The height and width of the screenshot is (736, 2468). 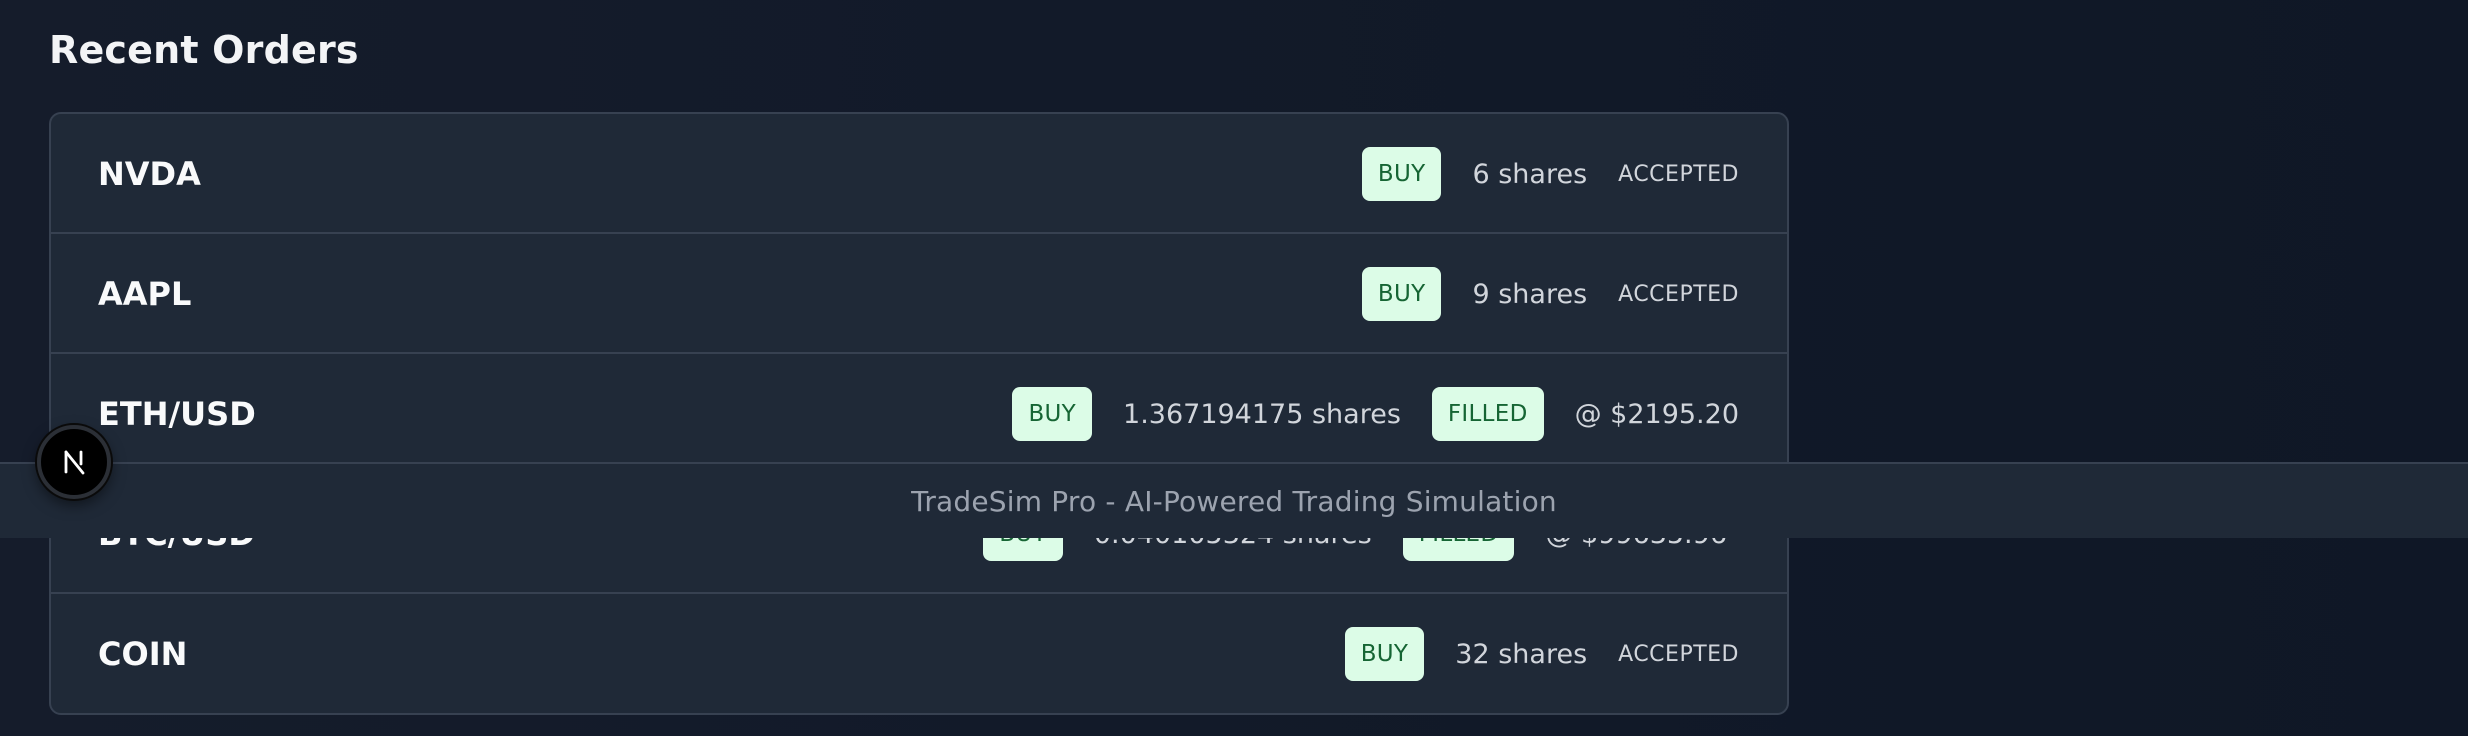 I want to click on order-symbol: AAPL, so click(x=145, y=294).